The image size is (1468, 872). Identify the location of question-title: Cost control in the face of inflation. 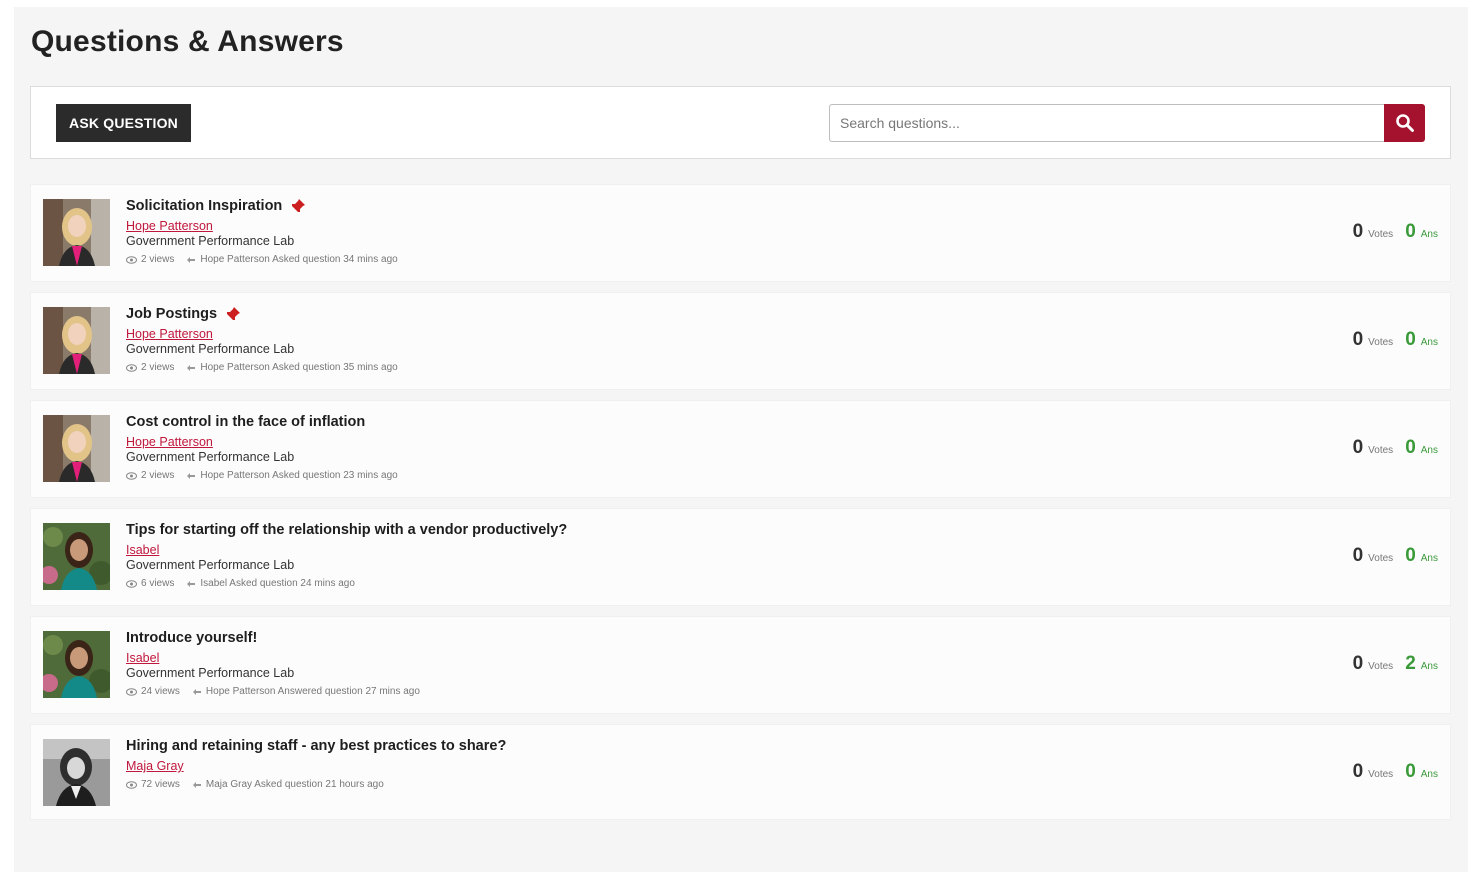
(245, 422).